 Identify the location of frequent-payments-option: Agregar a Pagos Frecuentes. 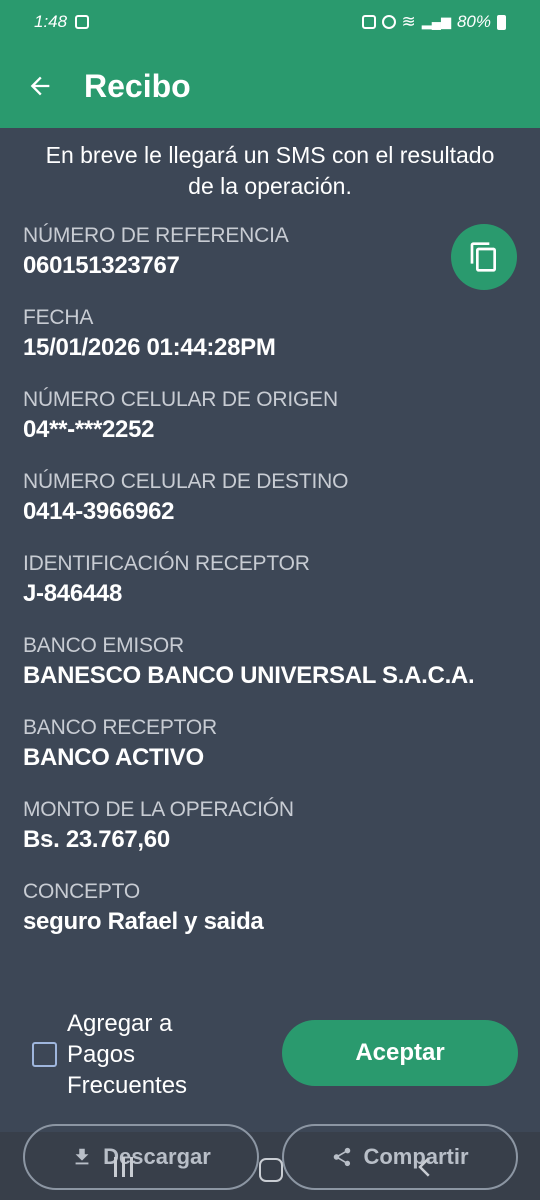
(129, 1054).